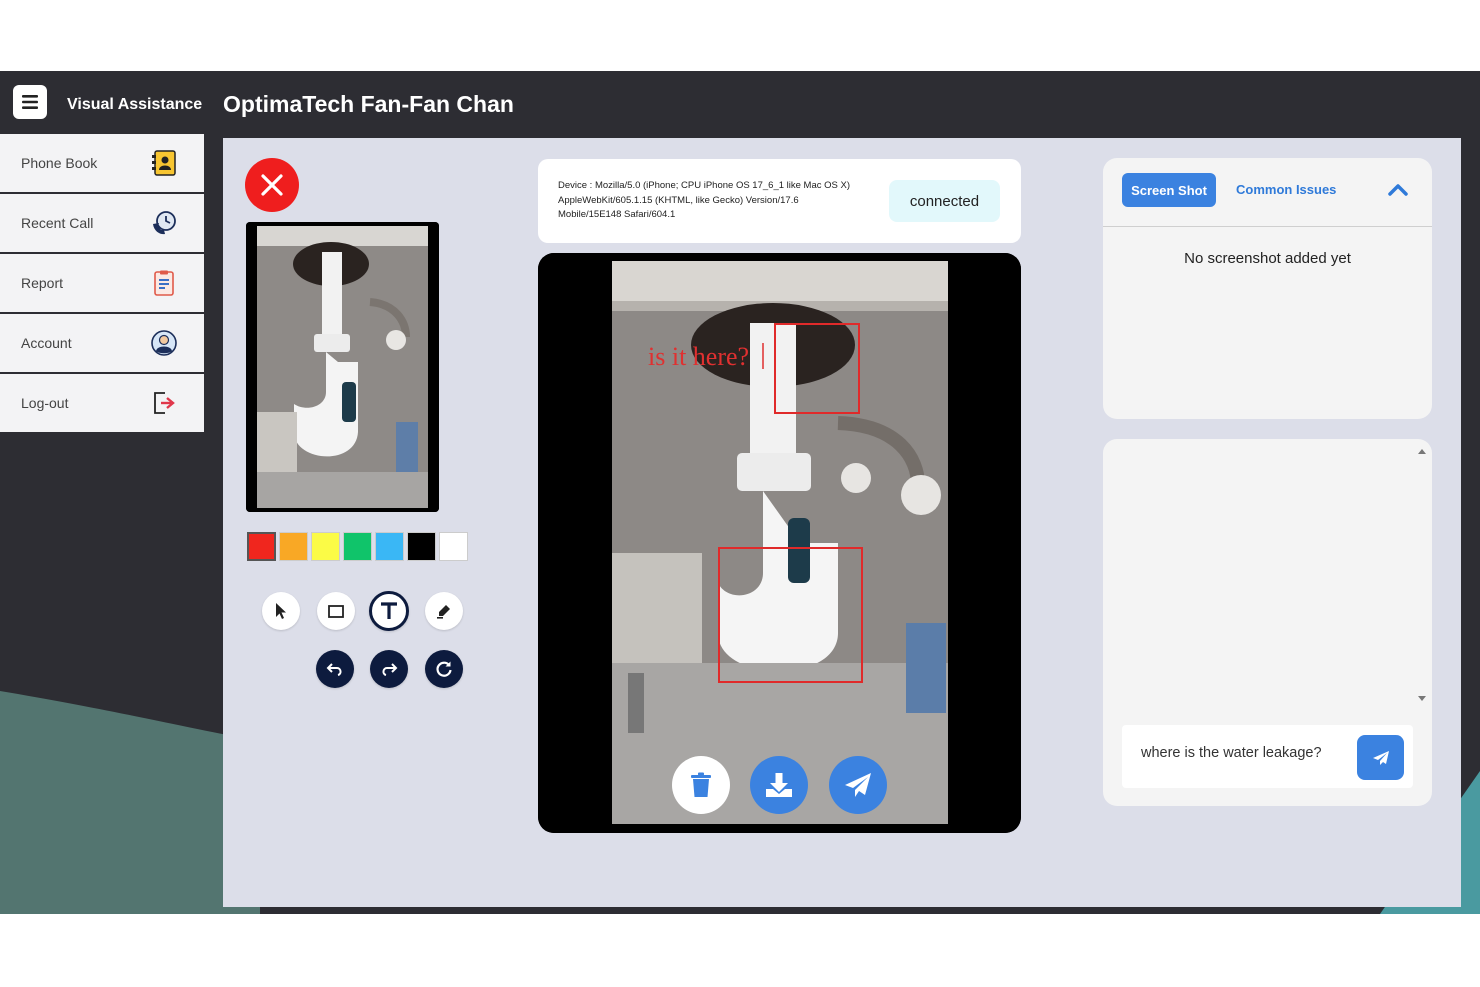 The image size is (1480, 987). I want to click on sidebar-item-label: Phone Book, so click(59, 163).